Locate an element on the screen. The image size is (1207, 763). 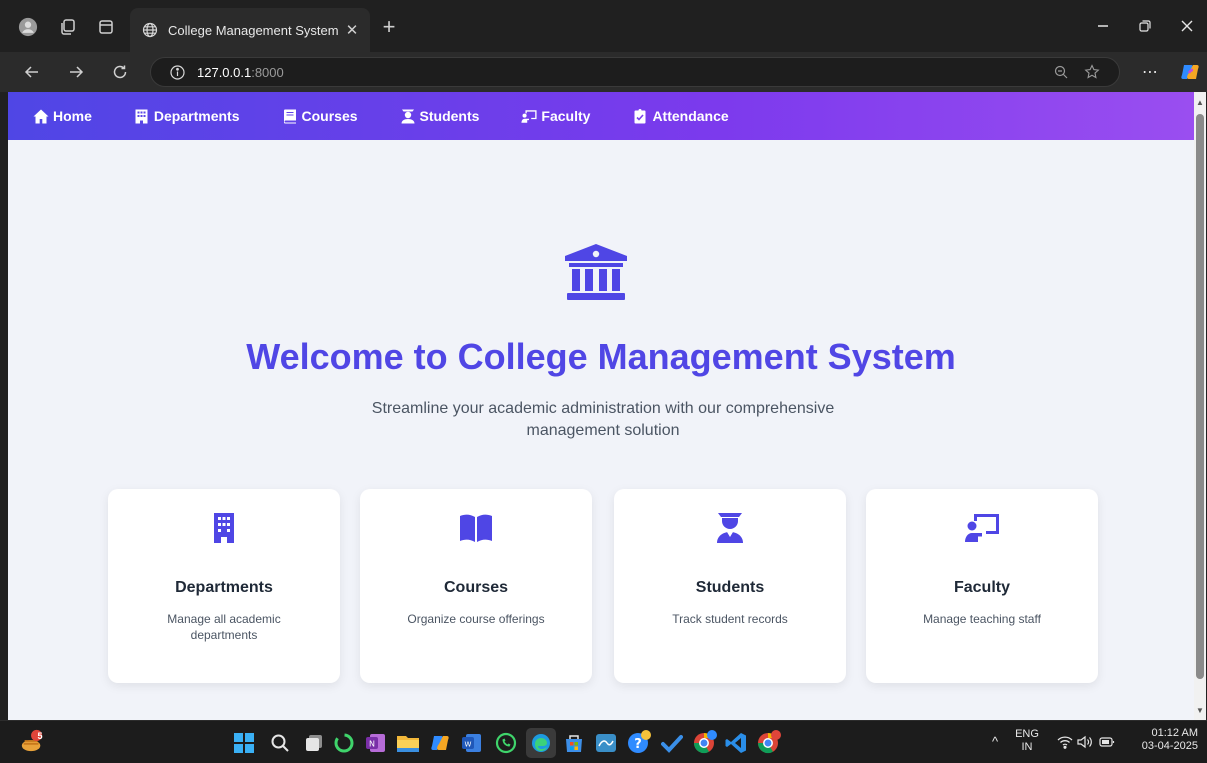
file-explorer-icon is located at coordinates (408, 743).